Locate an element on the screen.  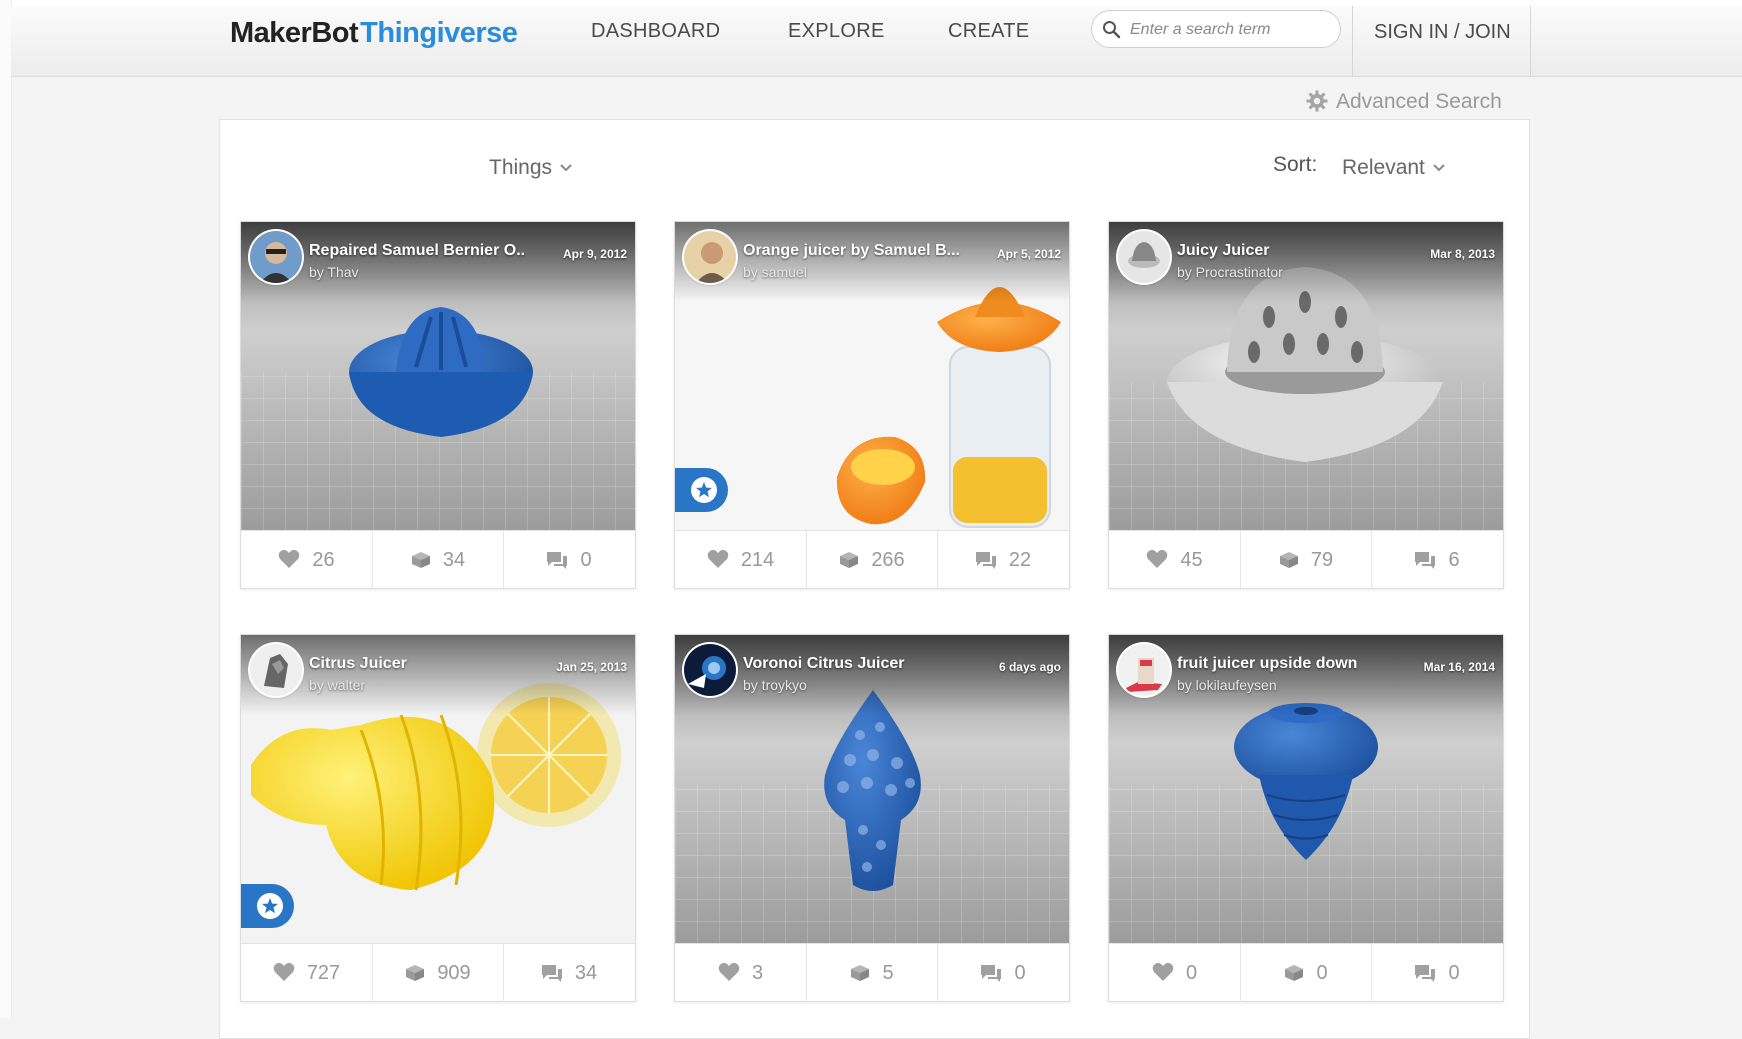
comment-button: 22 is located at coordinates (1002, 560).